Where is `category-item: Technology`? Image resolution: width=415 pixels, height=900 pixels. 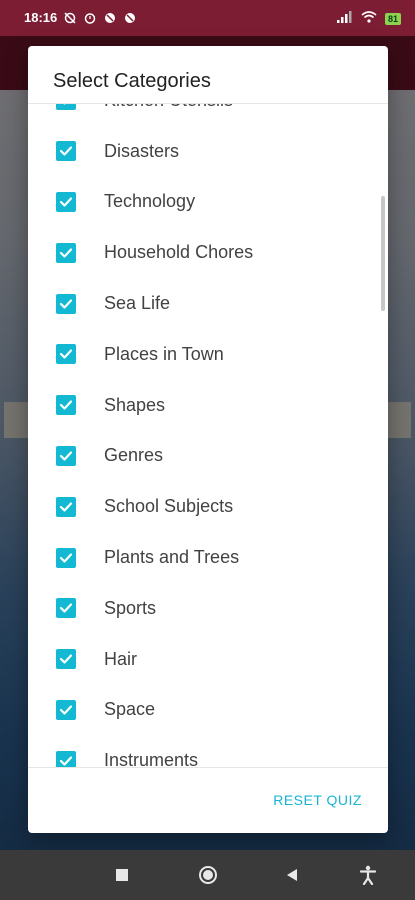
category-item: Technology is located at coordinates (208, 202).